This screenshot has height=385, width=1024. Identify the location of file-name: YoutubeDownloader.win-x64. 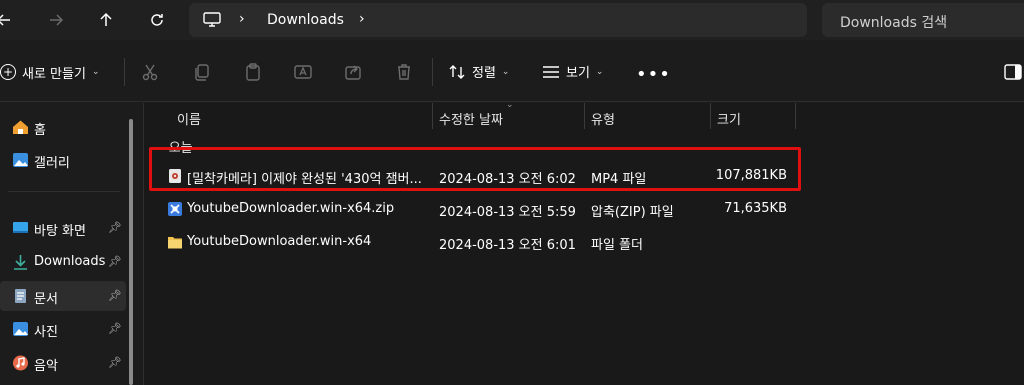
(279, 241).